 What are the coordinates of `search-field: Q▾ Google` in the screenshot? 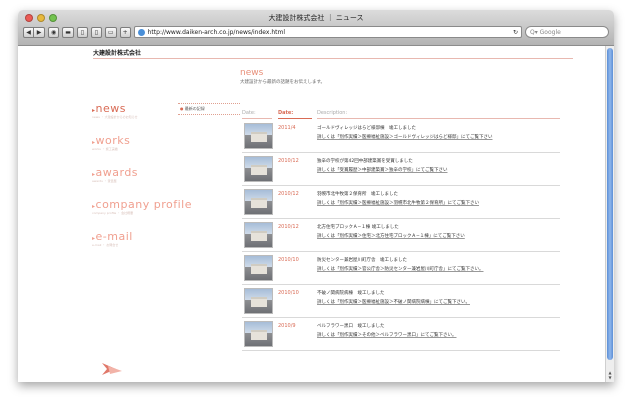 It's located at (567, 32).